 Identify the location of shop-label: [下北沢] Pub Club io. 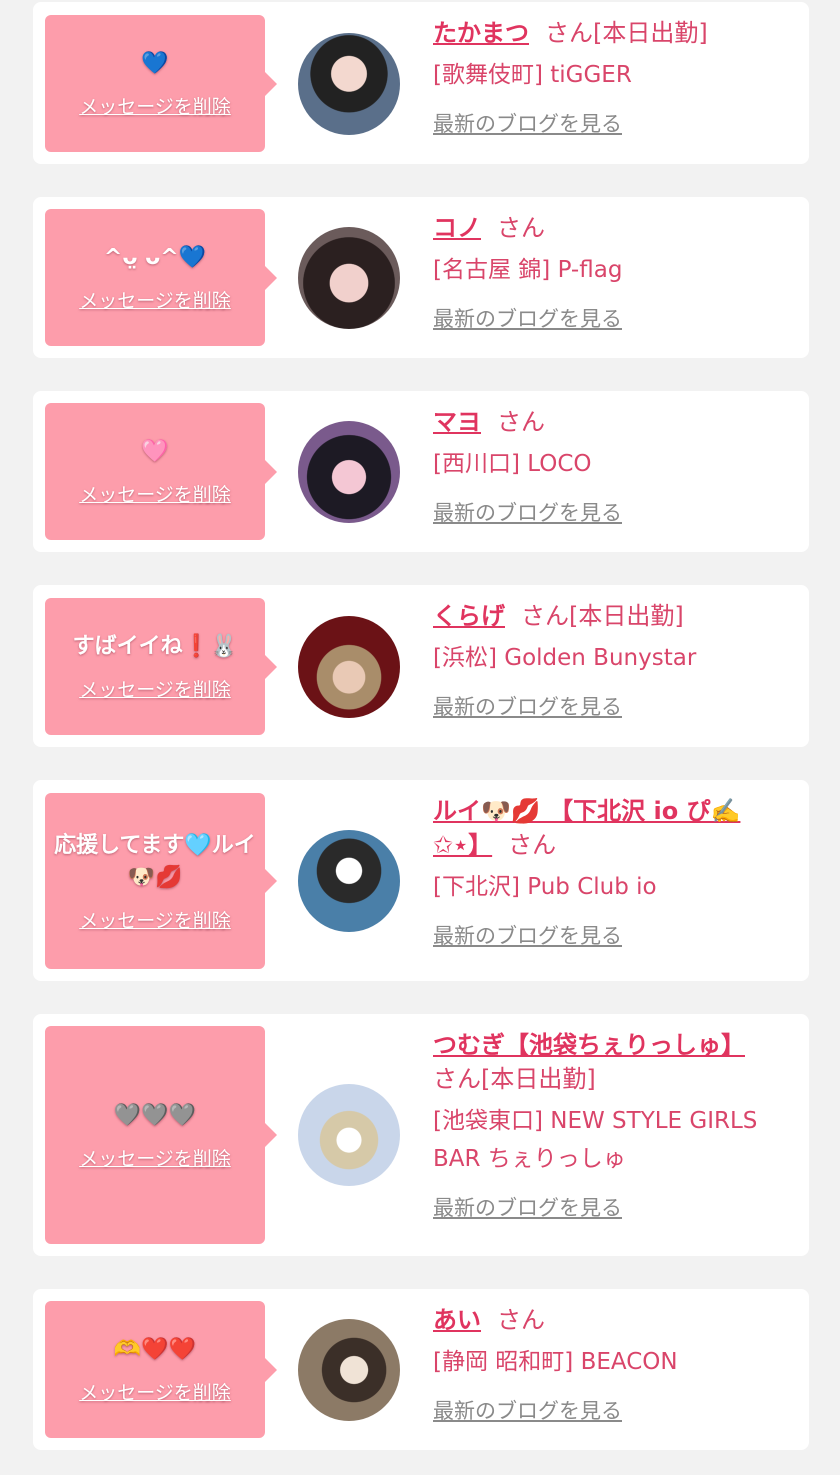
(545, 887).